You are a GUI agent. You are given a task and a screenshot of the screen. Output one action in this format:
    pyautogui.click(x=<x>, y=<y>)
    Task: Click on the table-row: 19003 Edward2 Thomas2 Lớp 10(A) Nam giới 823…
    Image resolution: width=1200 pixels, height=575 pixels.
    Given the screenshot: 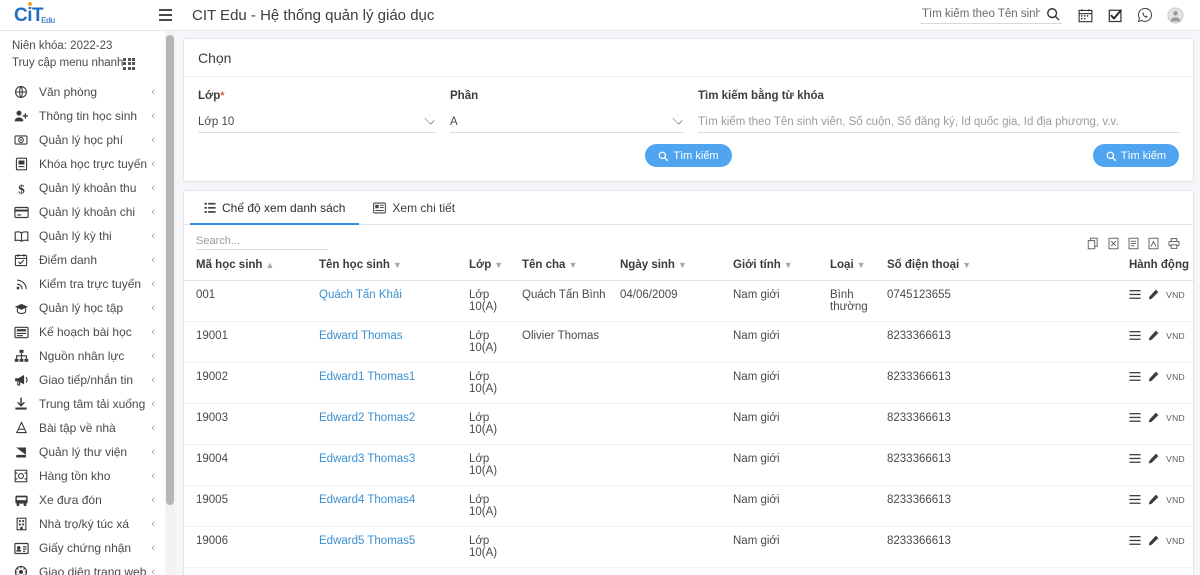 What is the action you would take?
    pyautogui.click(x=688, y=424)
    